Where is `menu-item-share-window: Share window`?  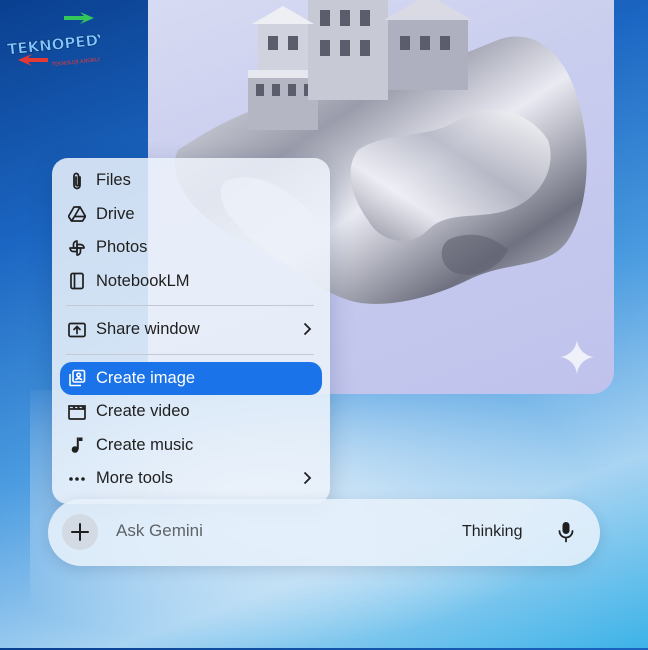
menu-item-share-window: Share window is located at coordinates (191, 330).